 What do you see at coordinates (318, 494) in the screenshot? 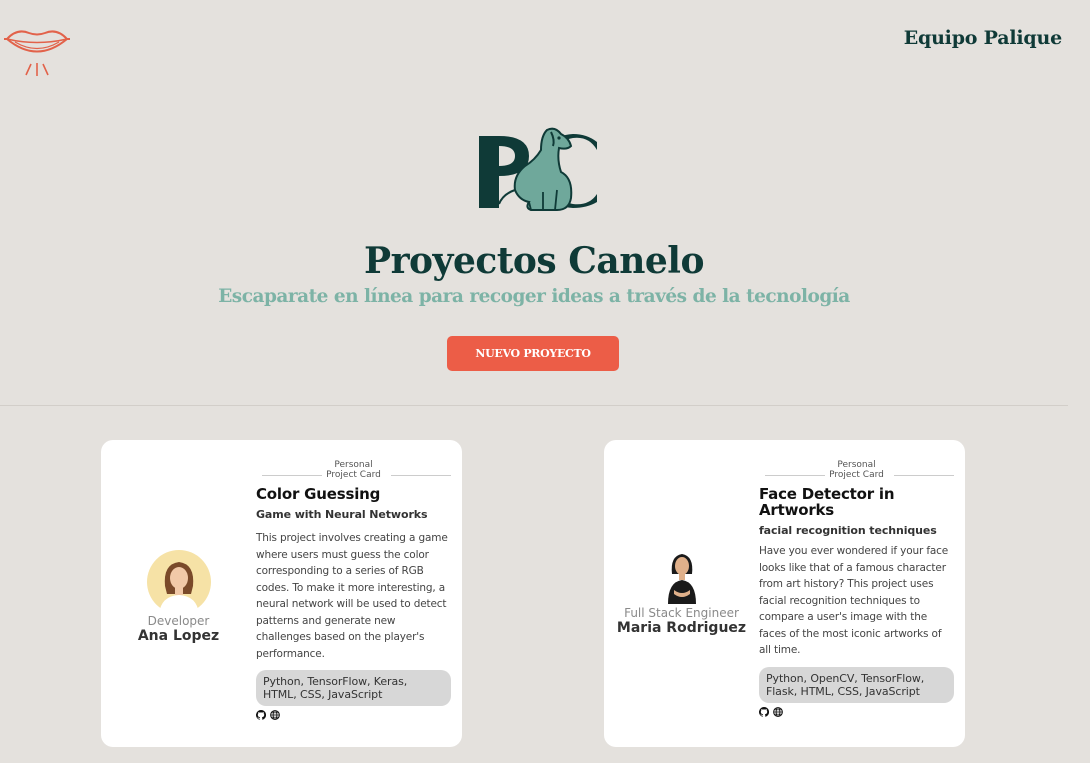
I see `project-title: Color Guessing` at bounding box center [318, 494].